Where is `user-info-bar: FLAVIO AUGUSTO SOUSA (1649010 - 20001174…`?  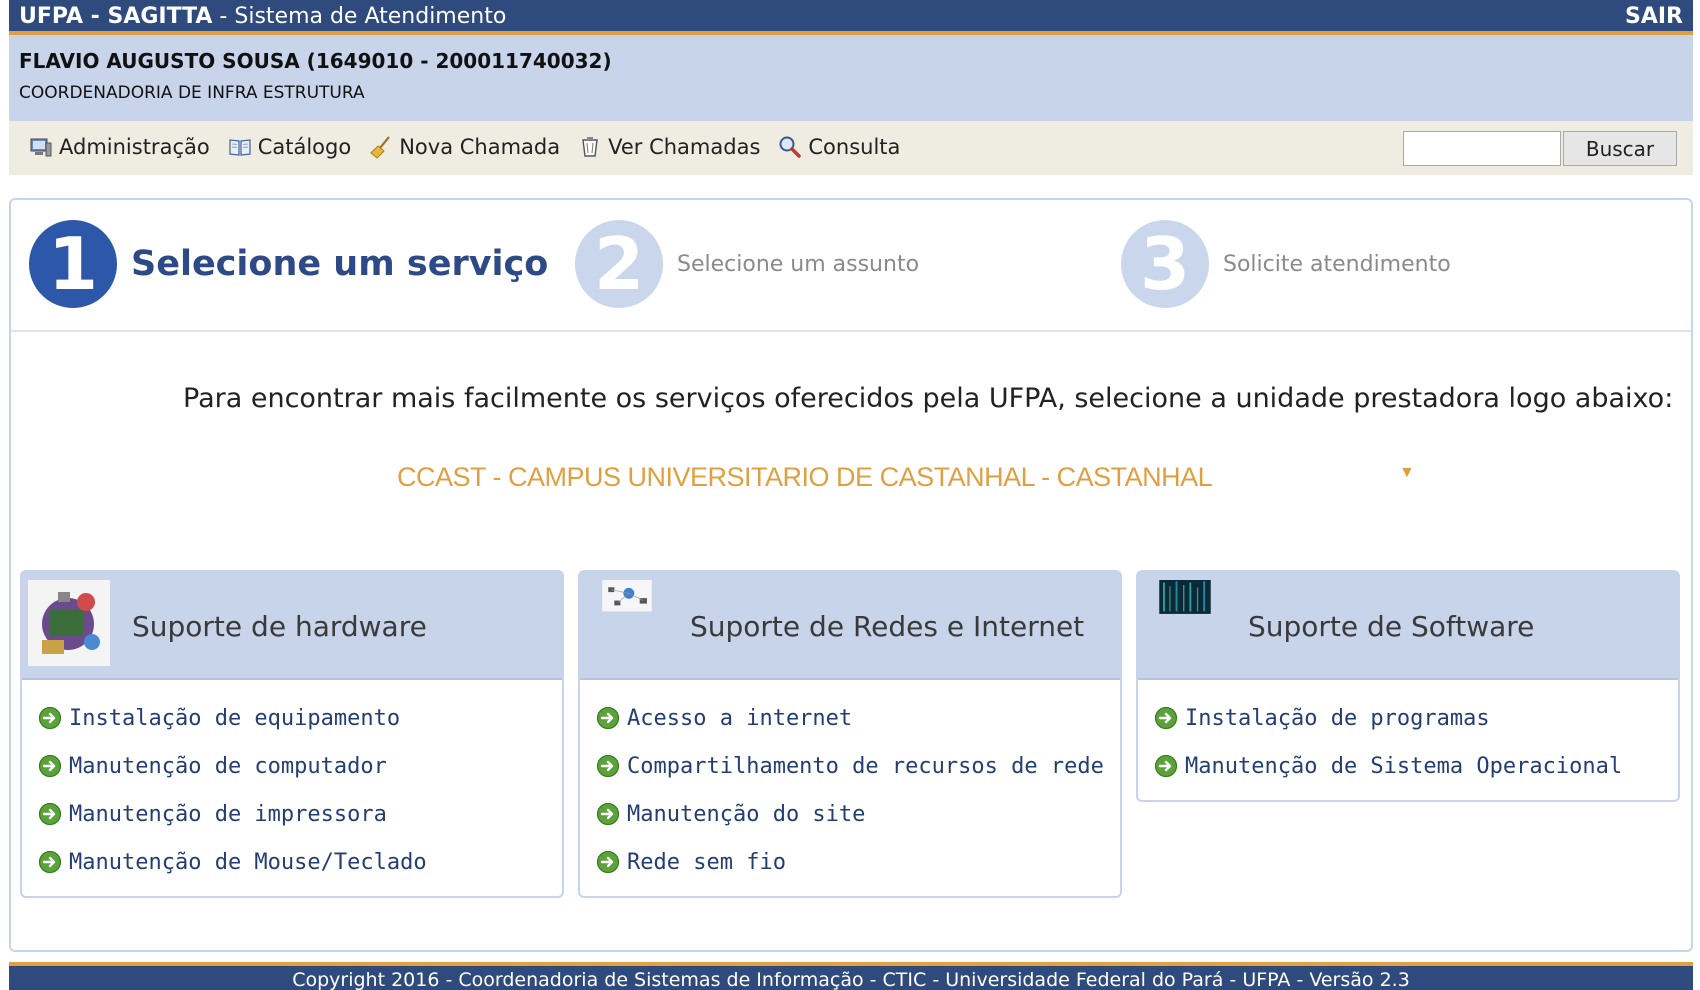
user-info-bar: FLAVIO AUGUSTO SOUSA (1649010 - 20001174… is located at coordinates (851, 78).